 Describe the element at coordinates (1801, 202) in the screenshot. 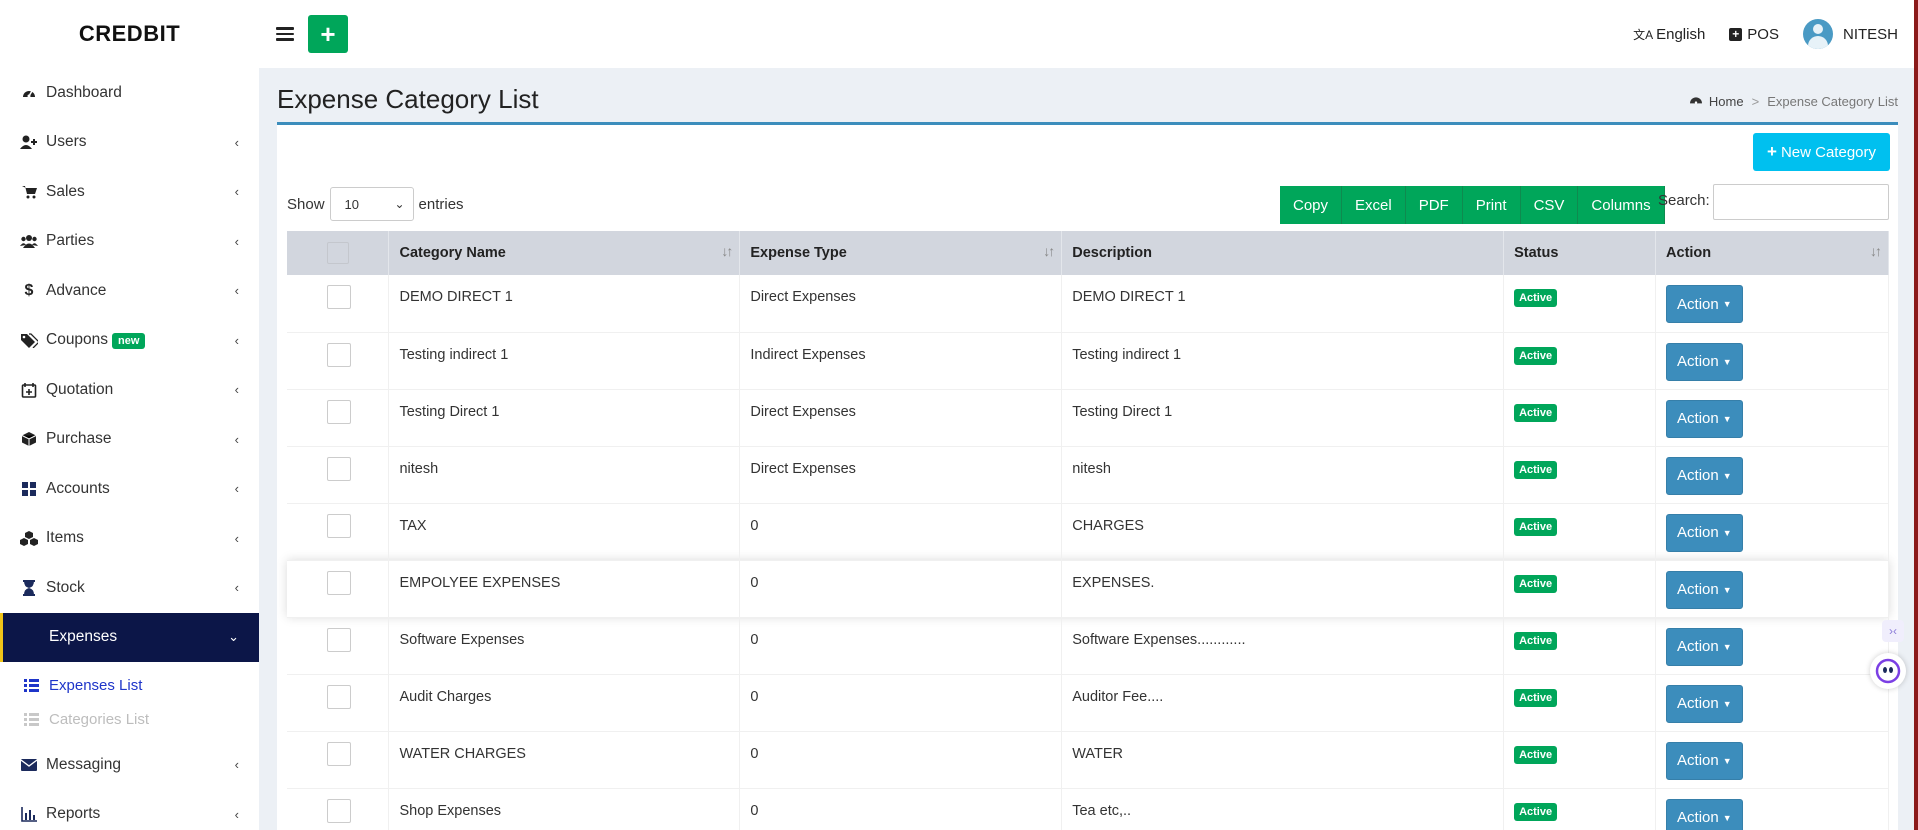

I see `search-input` at that location.